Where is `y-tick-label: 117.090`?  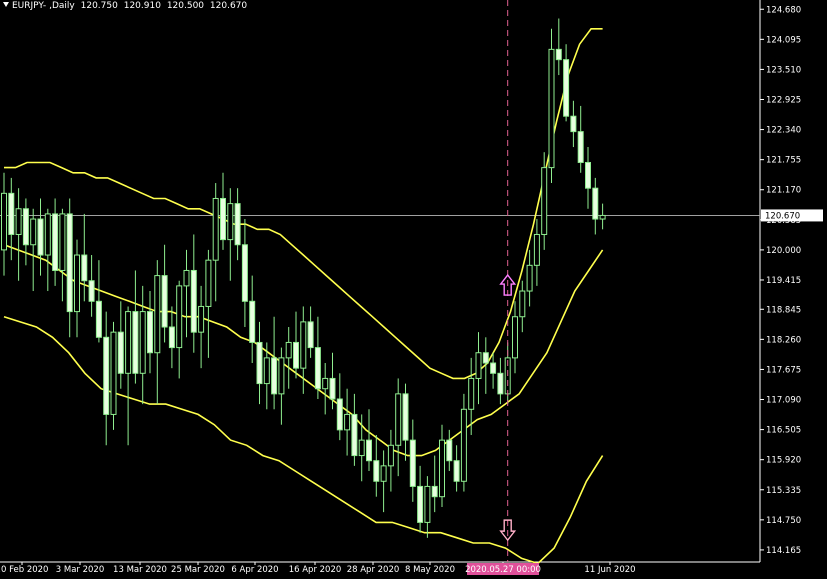
y-tick-label: 117.090 is located at coordinates (783, 401).